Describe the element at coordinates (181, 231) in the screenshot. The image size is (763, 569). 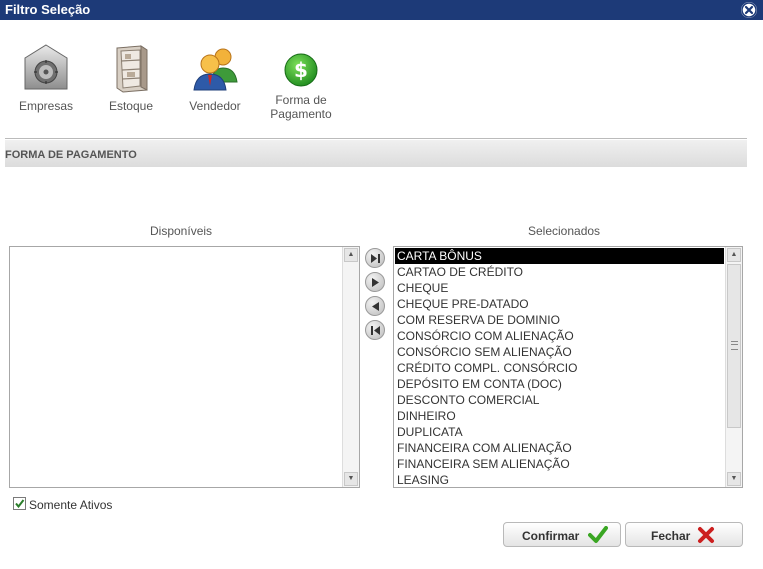
I see `available-header: Disponíveis` at that location.